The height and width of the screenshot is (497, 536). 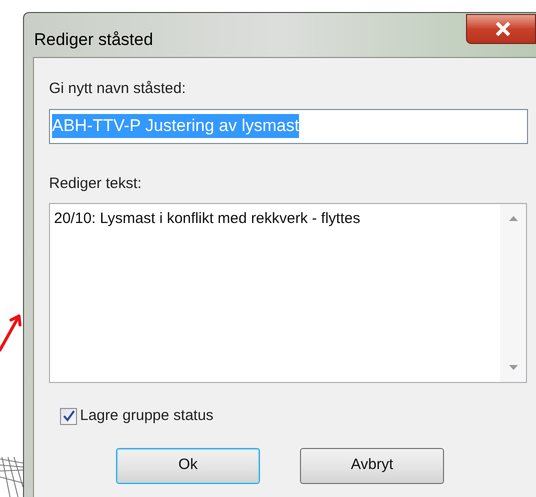 I want to click on dialog-button: Avbryt, so click(x=372, y=466).